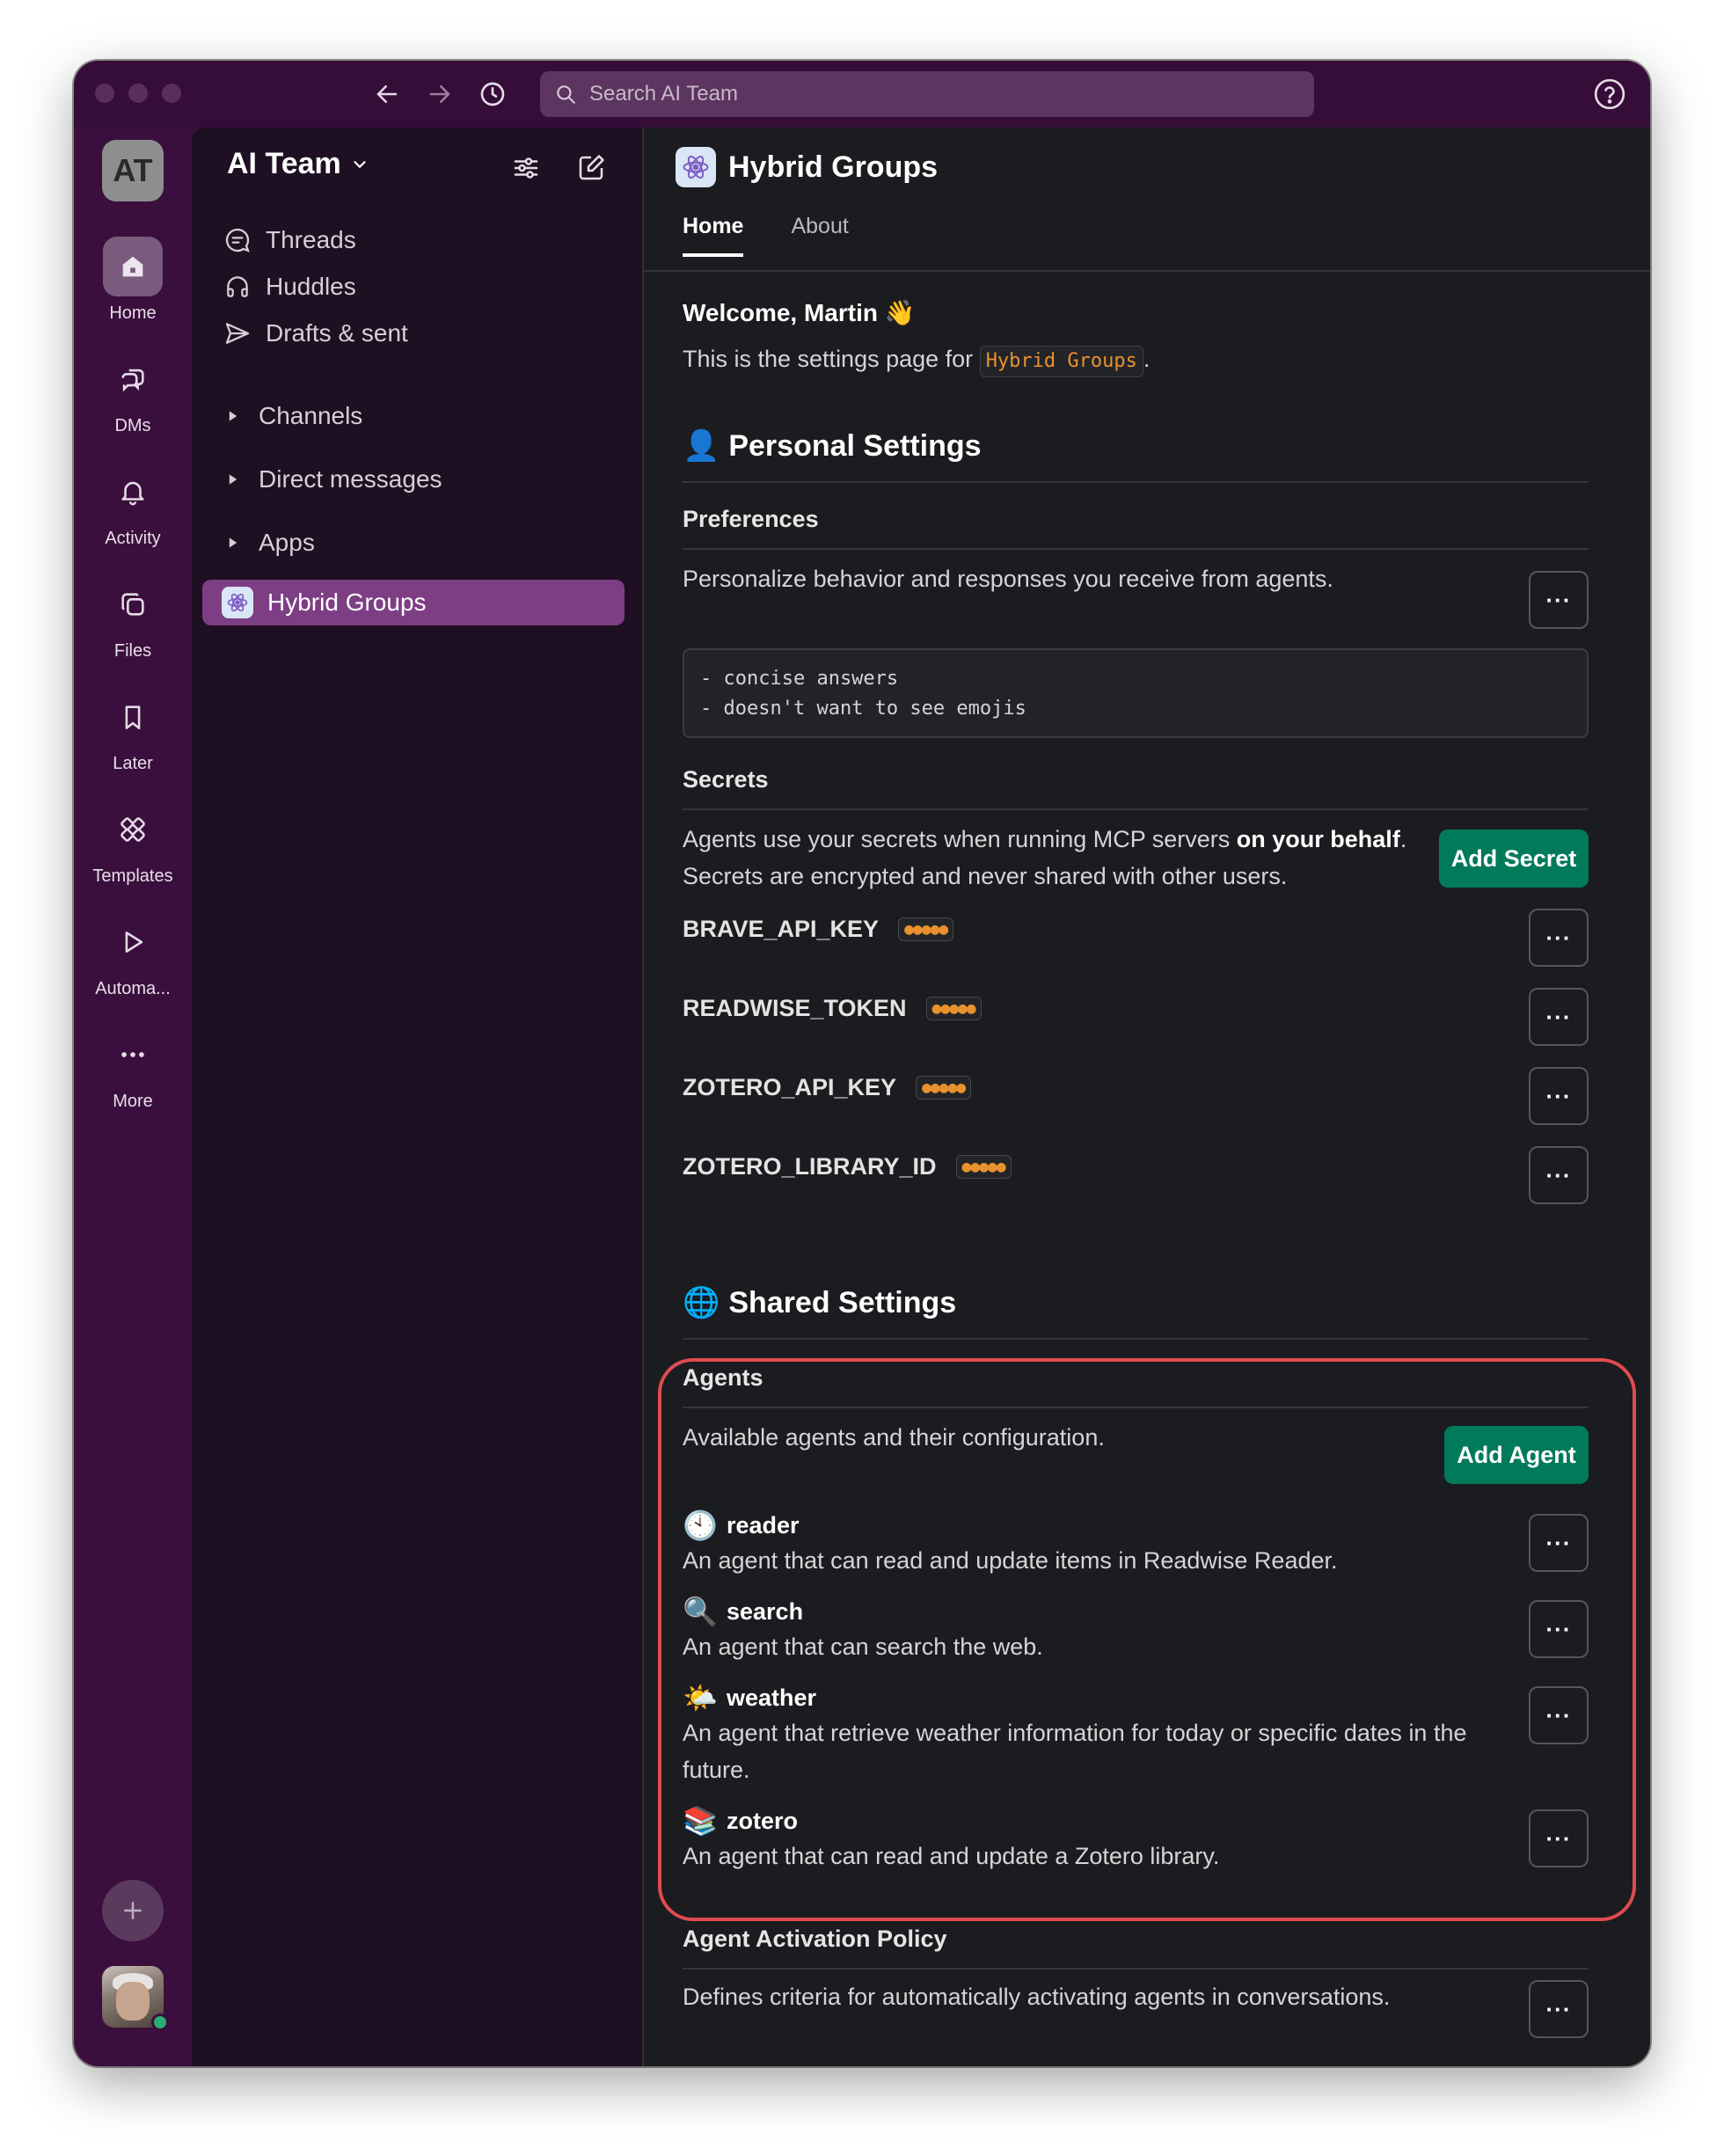 This screenshot has height=2156, width=1724. I want to click on search-icon, so click(566, 94).